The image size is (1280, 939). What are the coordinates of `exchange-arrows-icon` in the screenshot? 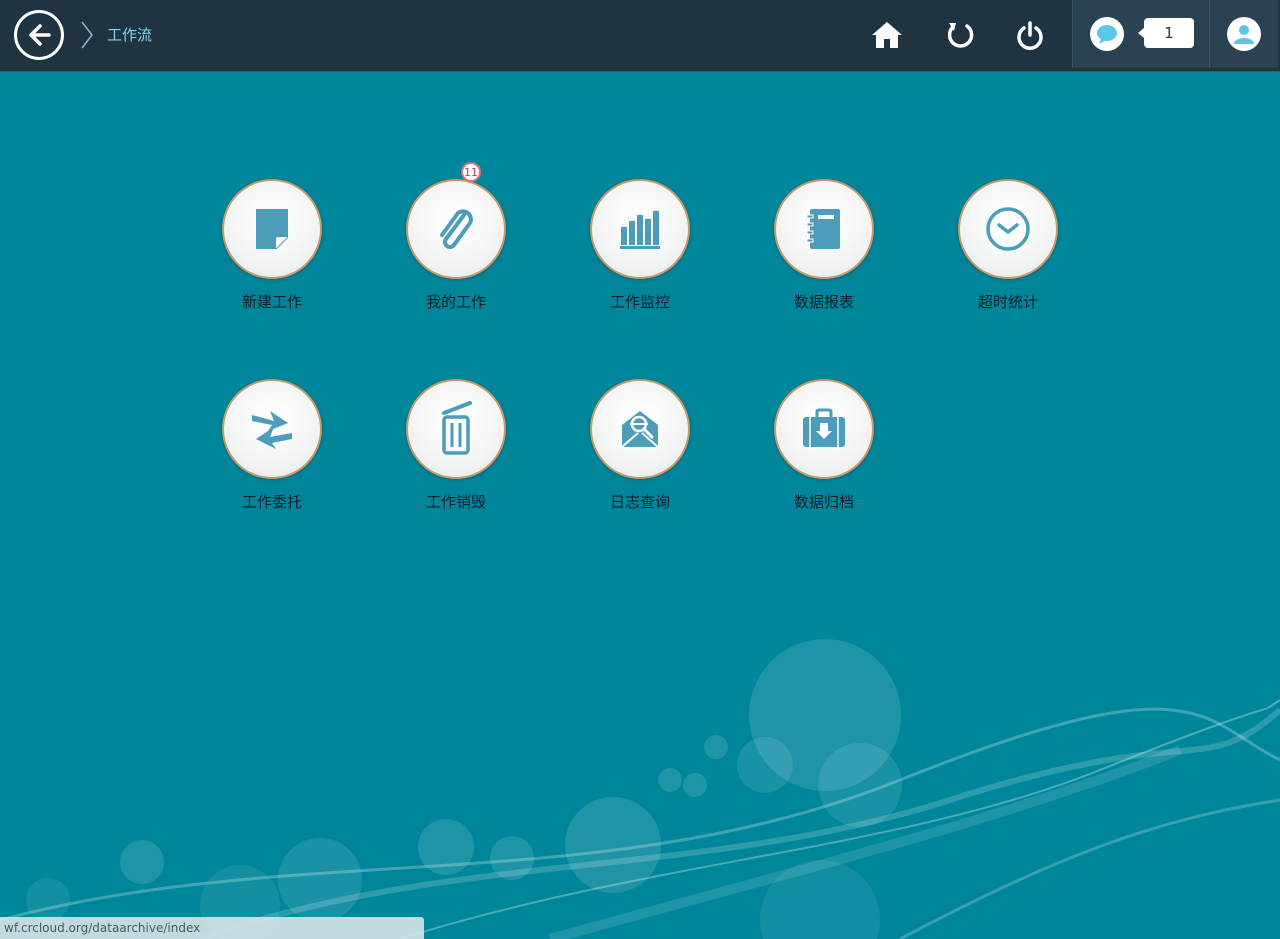 It's located at (272, 430).